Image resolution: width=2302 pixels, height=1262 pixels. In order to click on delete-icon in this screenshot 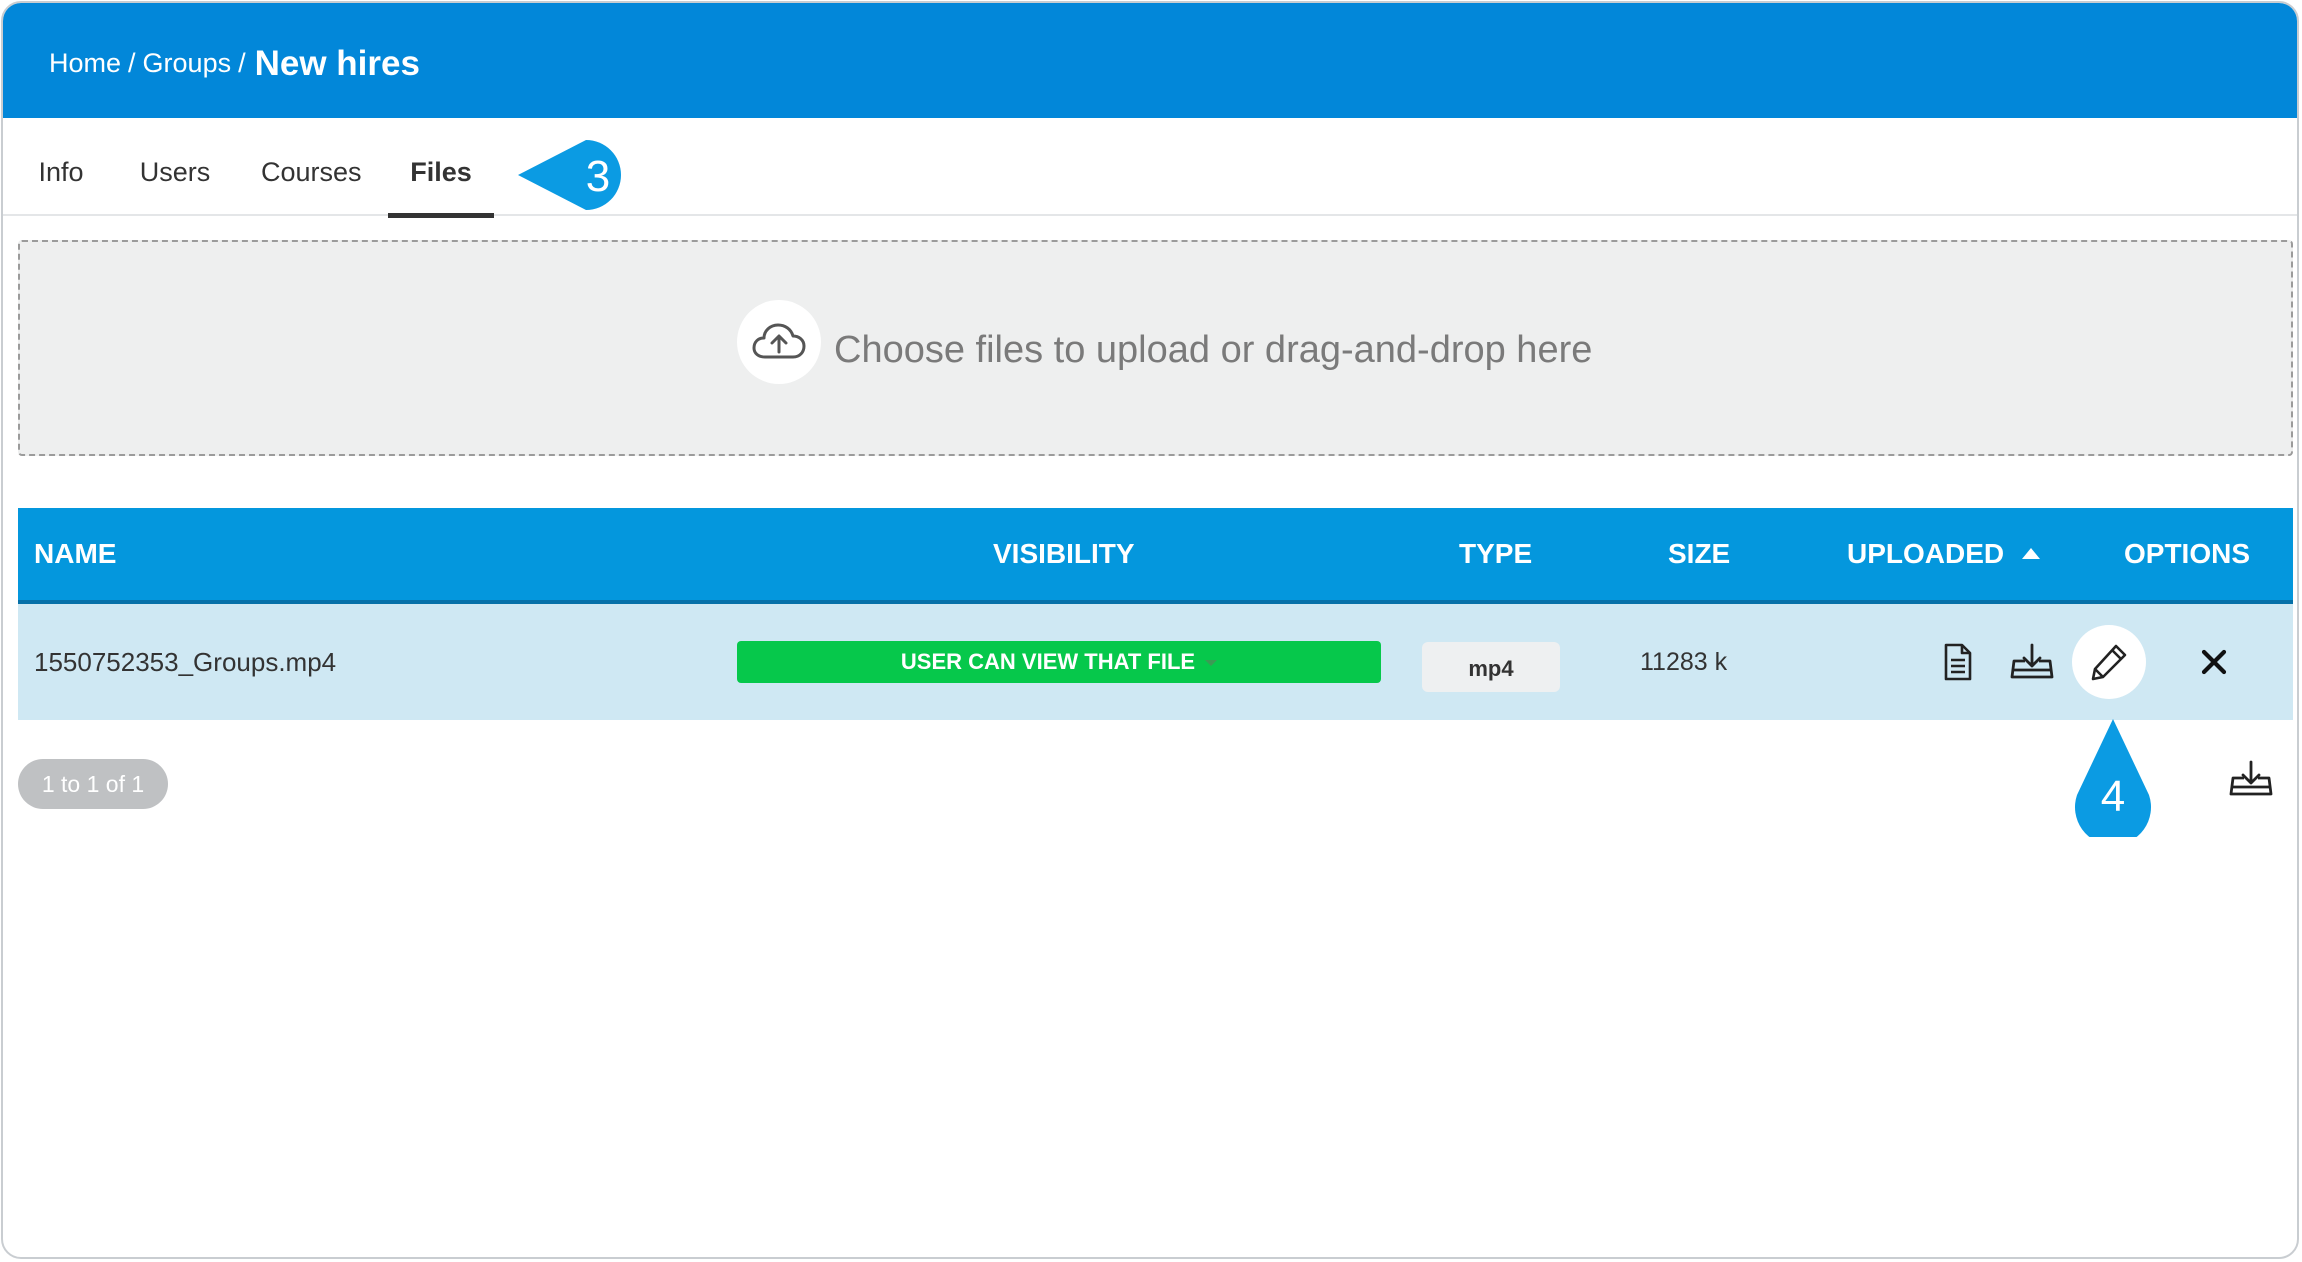, I will do `click(2214, 662)`.